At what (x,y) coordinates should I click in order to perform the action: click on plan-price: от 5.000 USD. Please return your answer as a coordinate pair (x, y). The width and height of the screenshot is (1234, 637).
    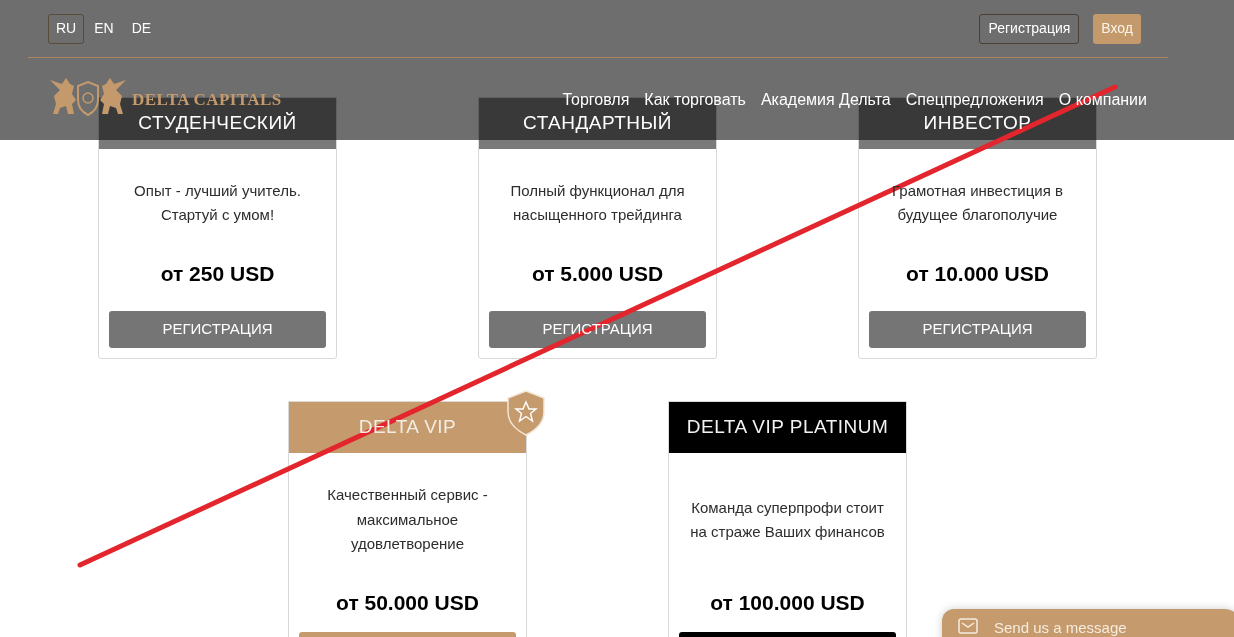
    Looking at the image, I should click on (597, 274).